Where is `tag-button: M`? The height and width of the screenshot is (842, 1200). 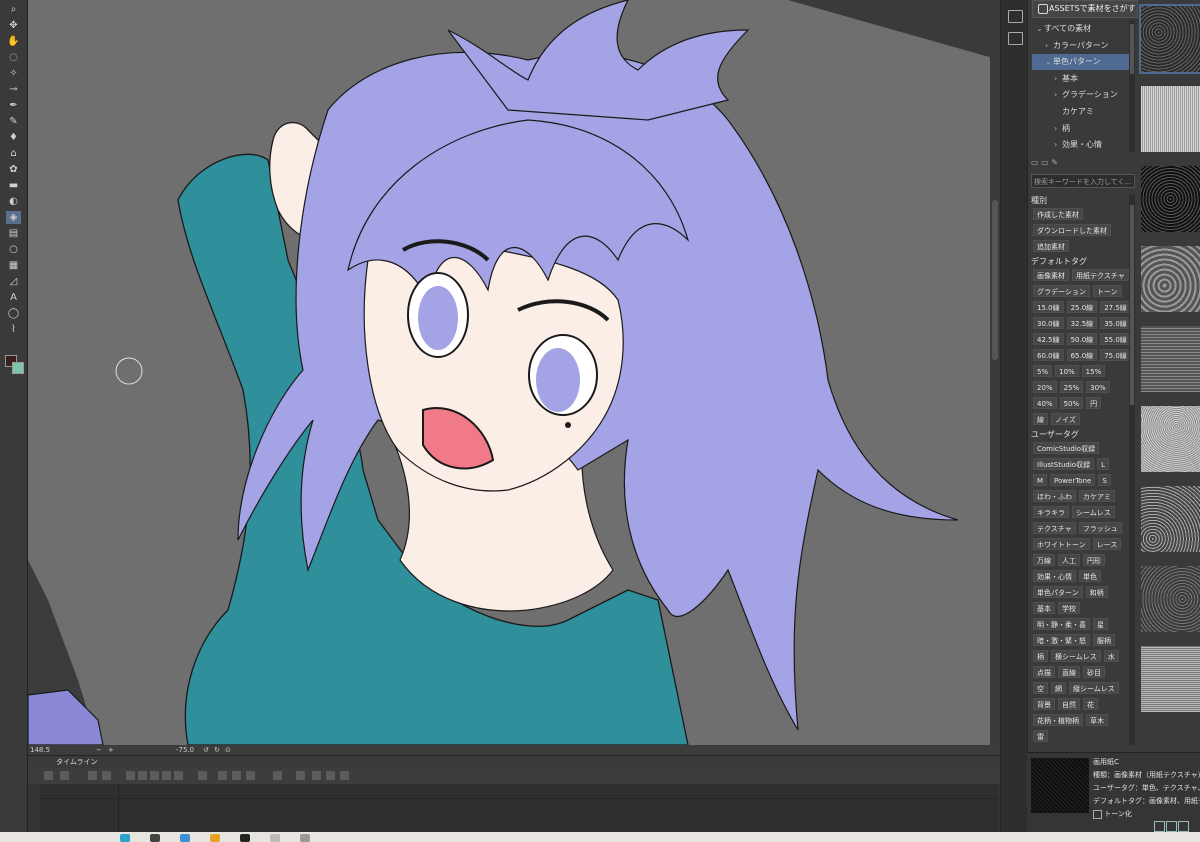 tag-button: M is located at coordinates (1040, 480).